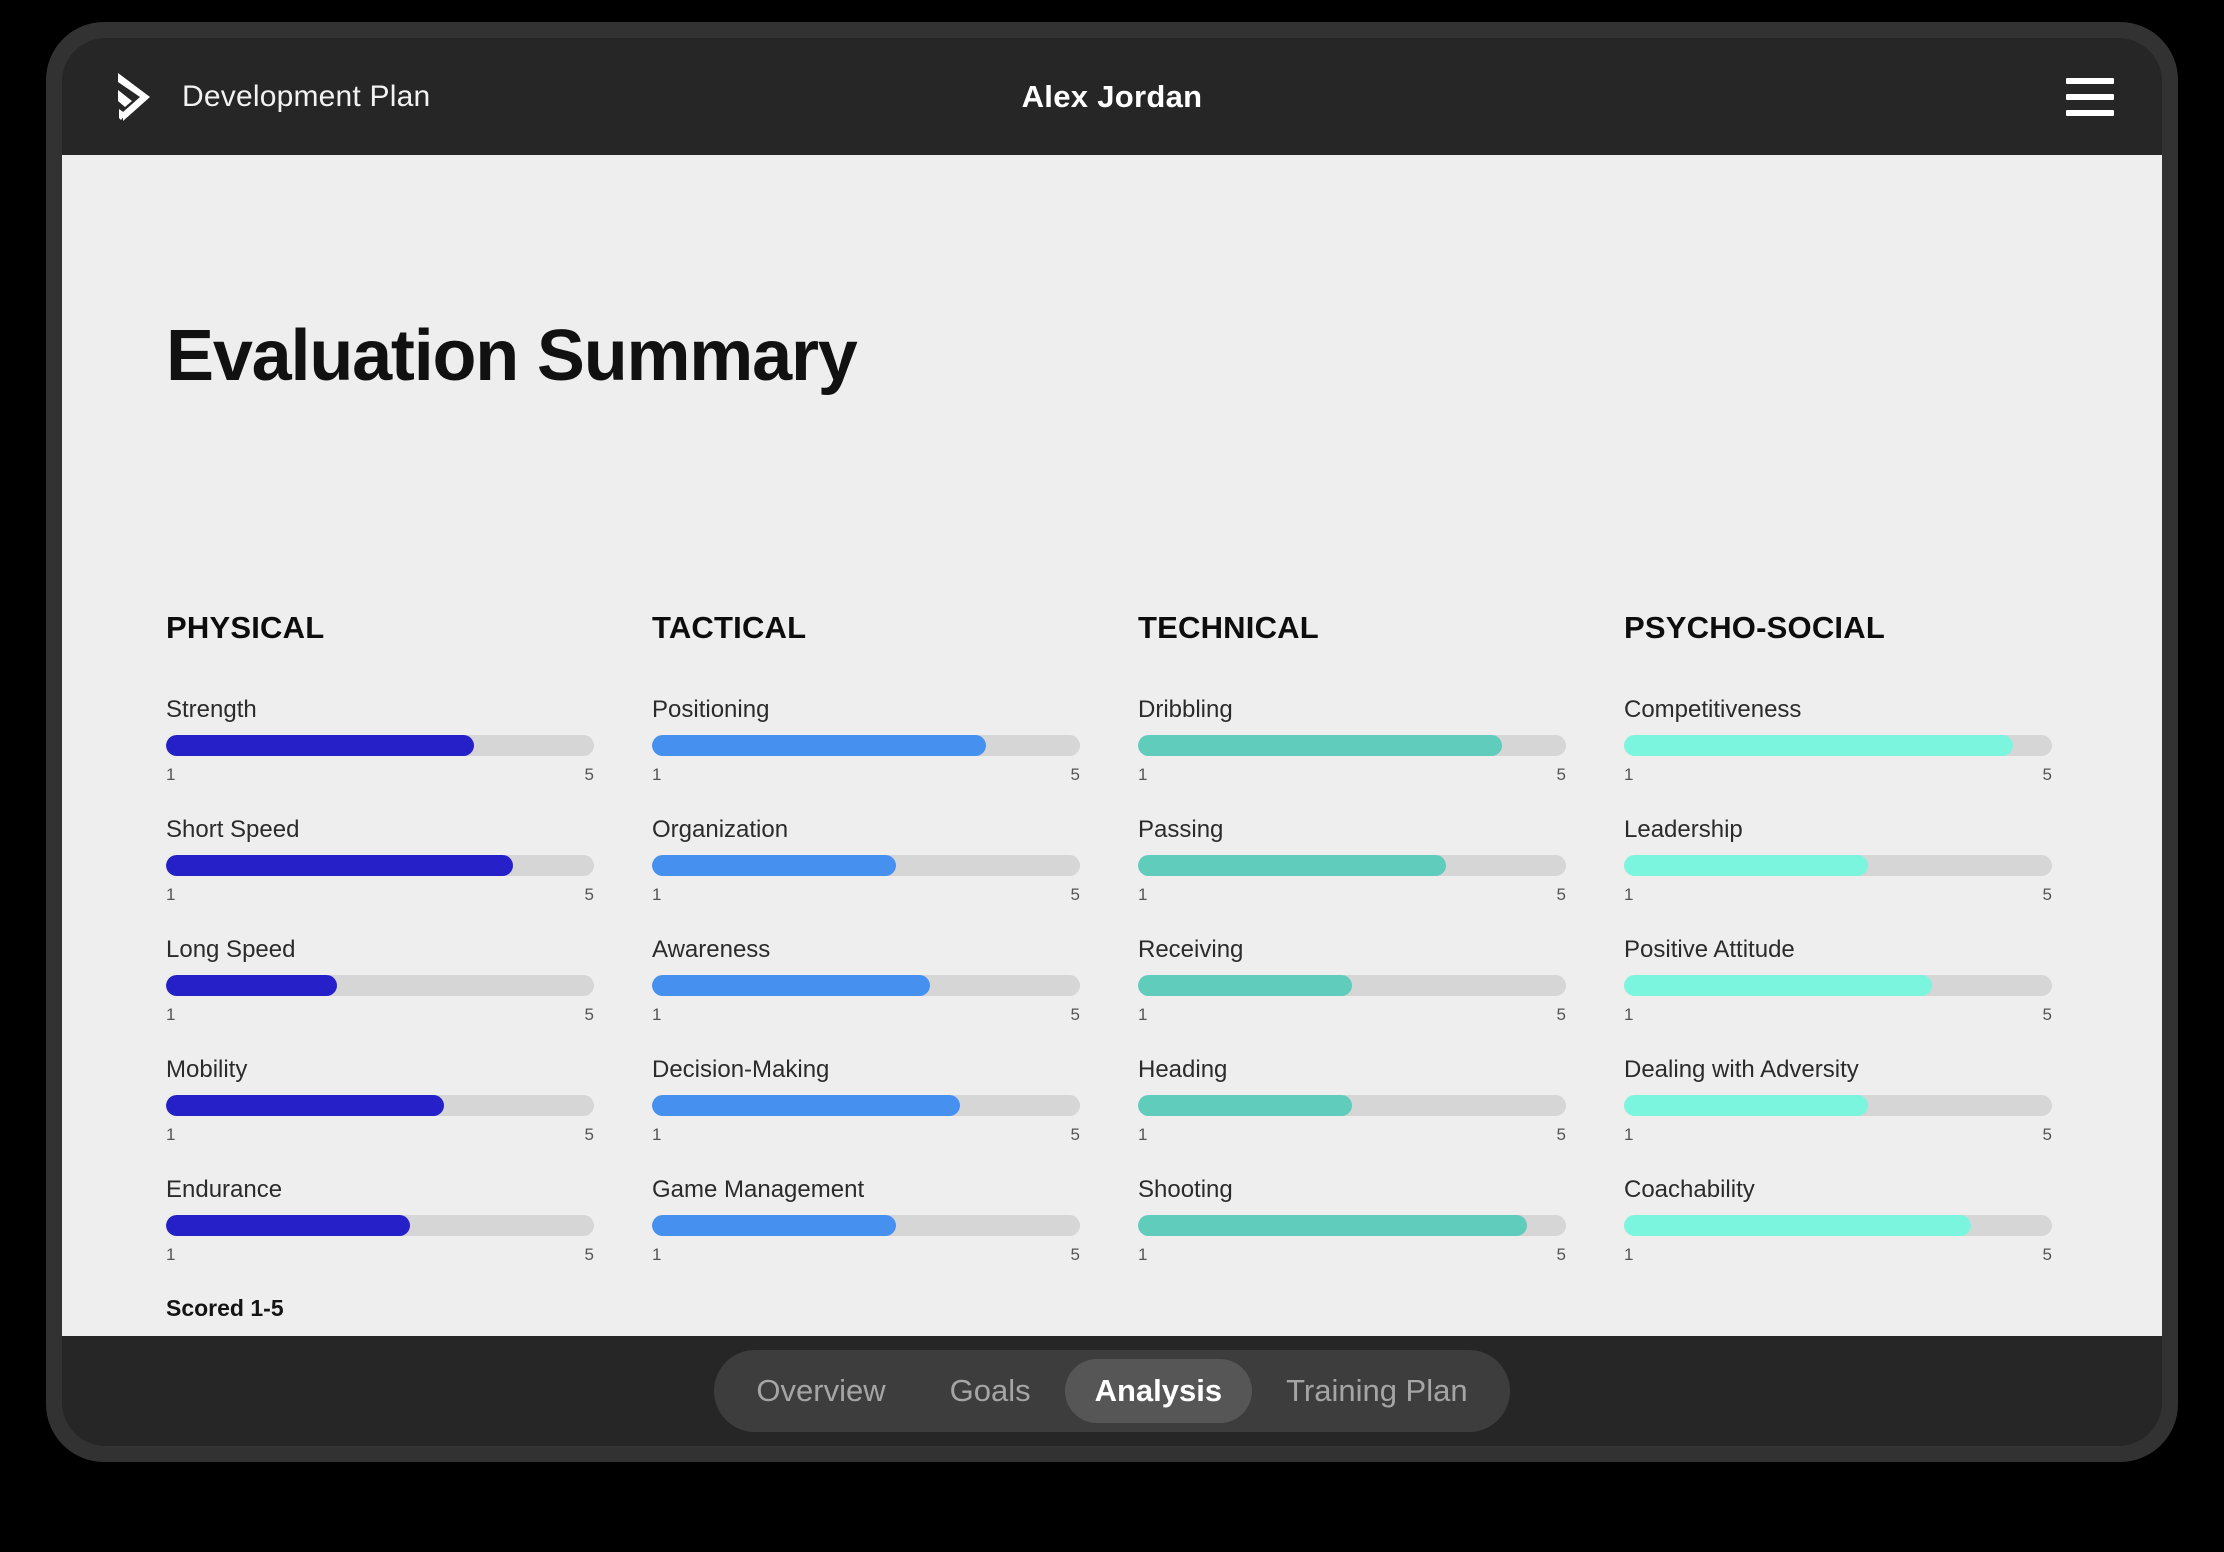  What do you see at coordinates (1228, 627) in the screenshot?
I see `column-heading: TECHNICAL` at bounding box center [1228, 627].